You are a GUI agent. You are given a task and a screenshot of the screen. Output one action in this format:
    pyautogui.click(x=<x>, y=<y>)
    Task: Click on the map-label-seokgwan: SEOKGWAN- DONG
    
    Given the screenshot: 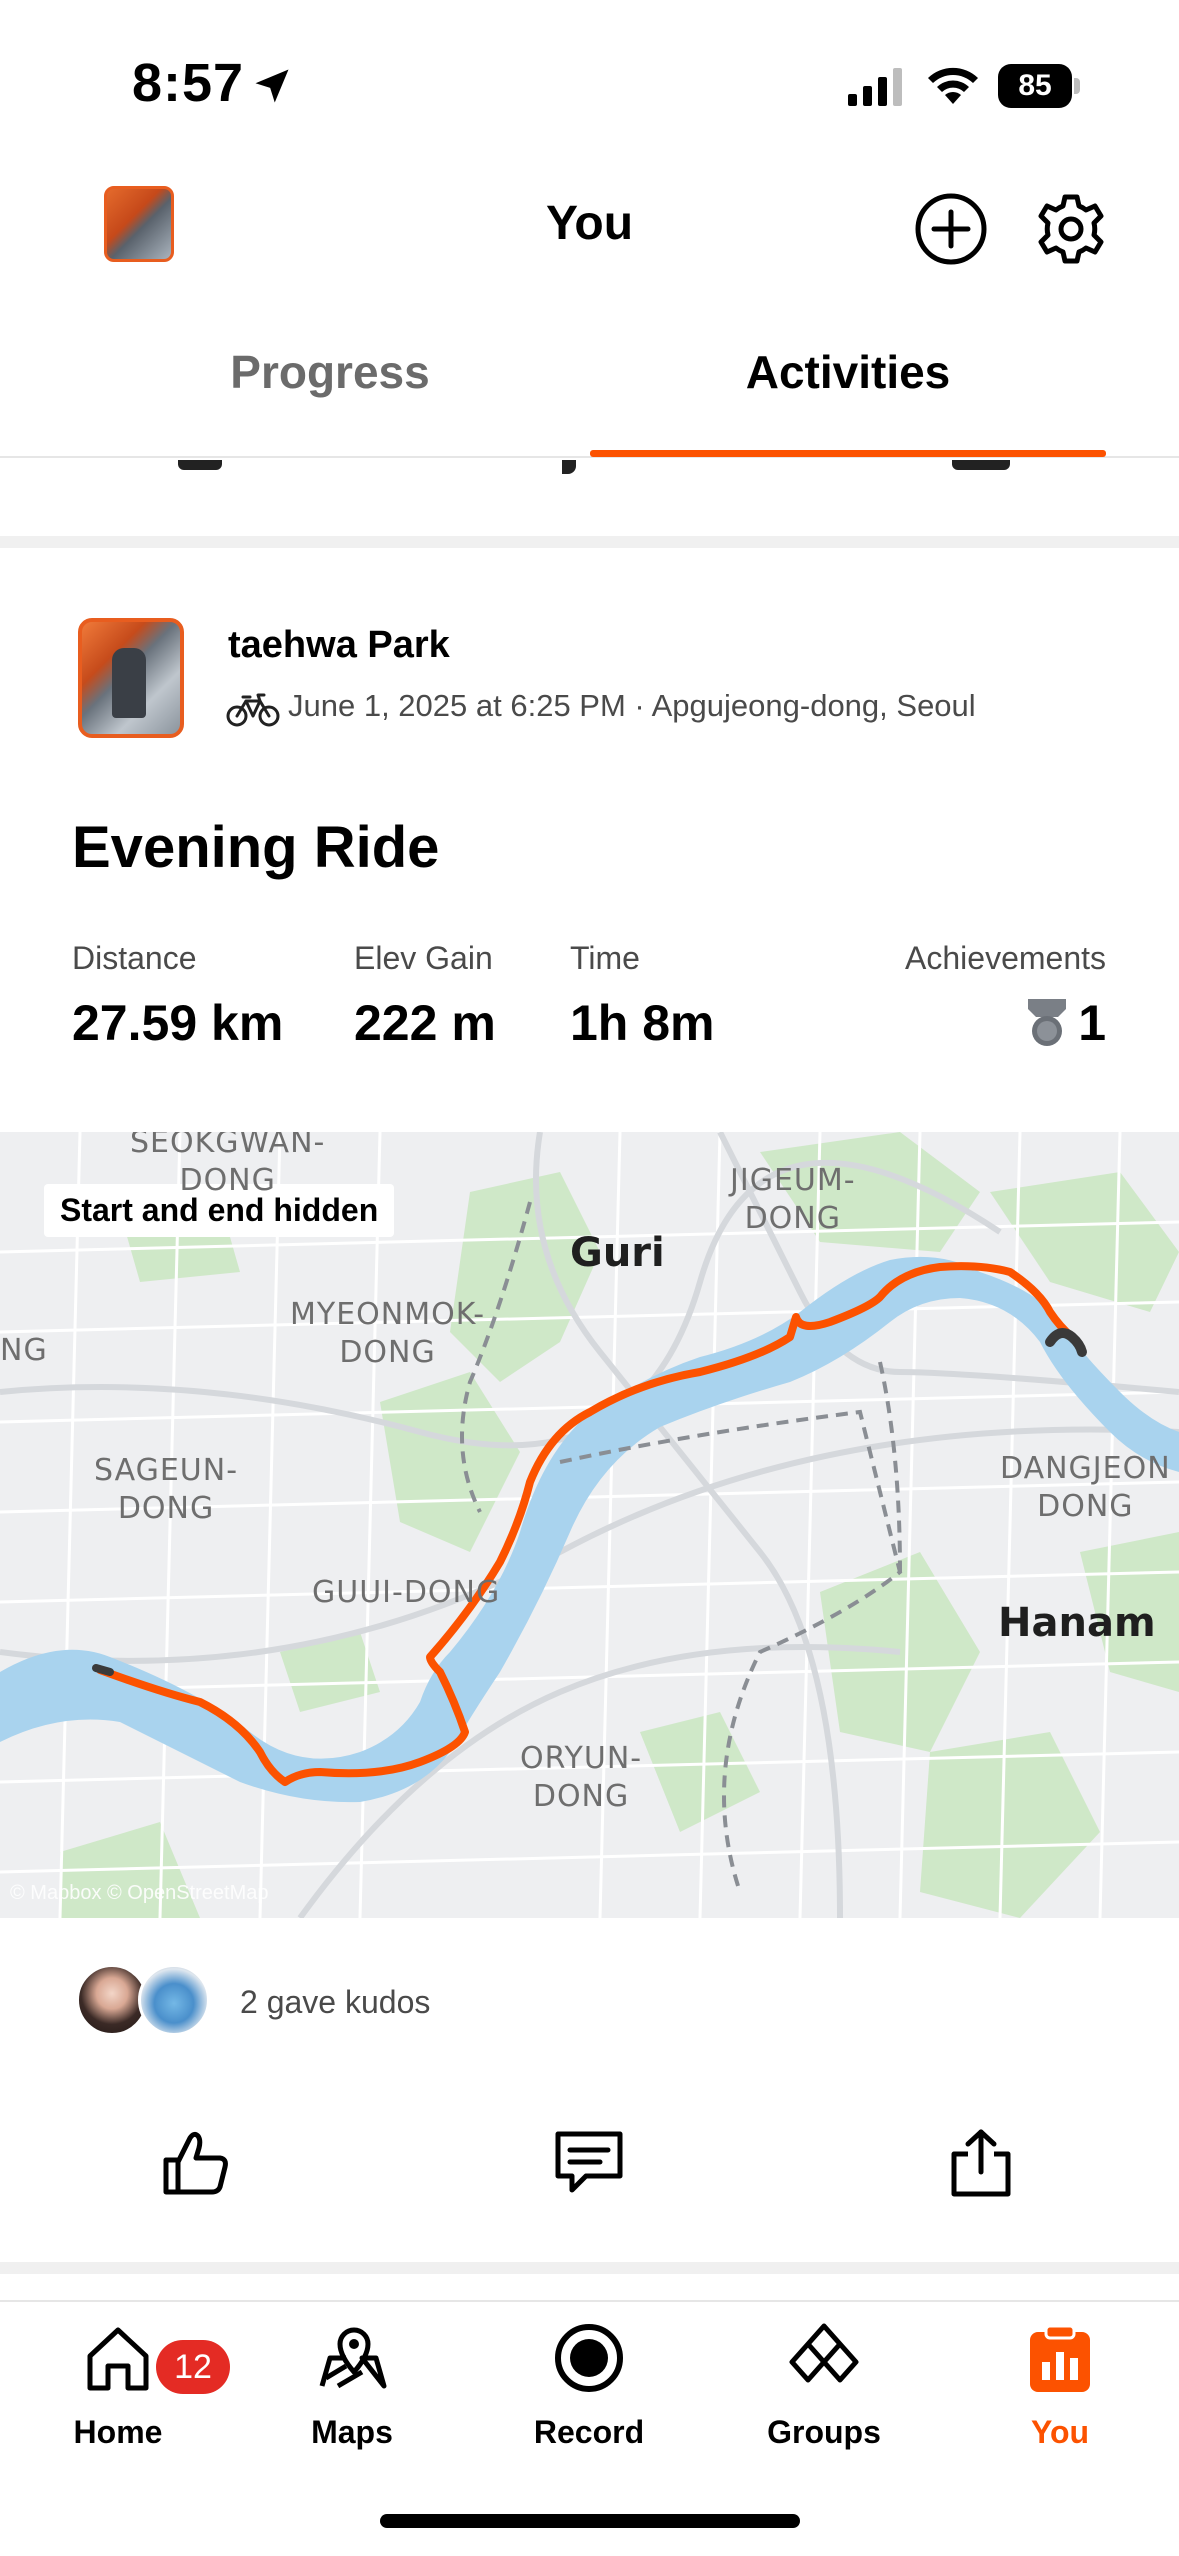 What is the action you would take?
    pyautogui.click(x=228, y=1165)
    